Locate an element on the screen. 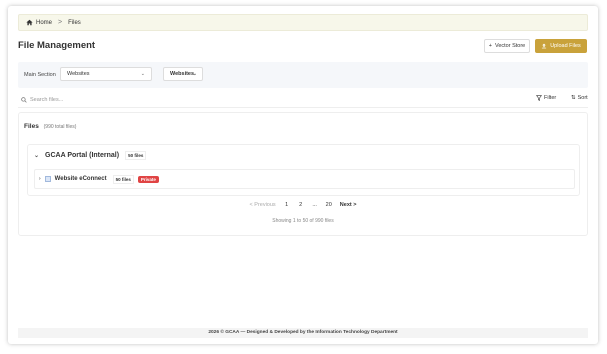  pagination-info: Showing 1 to 50 of 990 files is located at coordinates (303, 221).